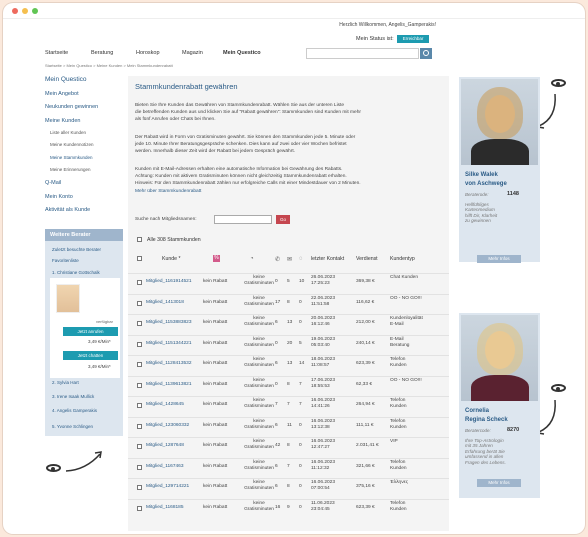 The image size is (588, 537). What do you see at coordinates (288, 507) in the screenshot?
I see `count-mails: 9` at bounding box center [288, 507].